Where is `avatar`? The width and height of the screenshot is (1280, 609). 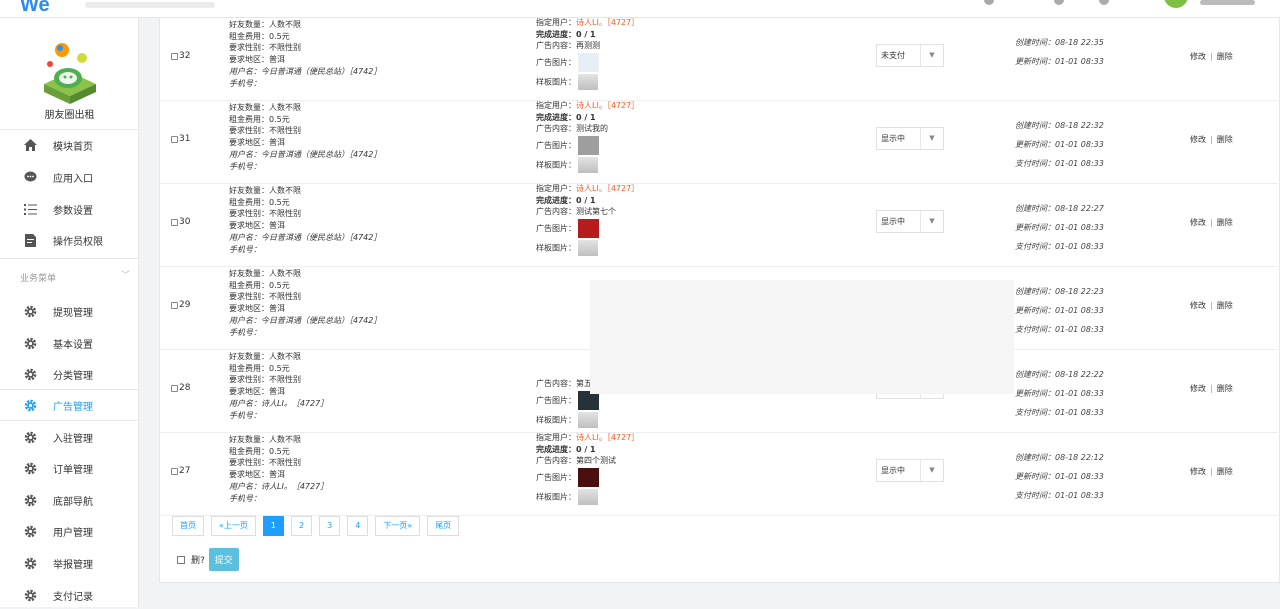
avatar is located at coordinates (1176, 4).